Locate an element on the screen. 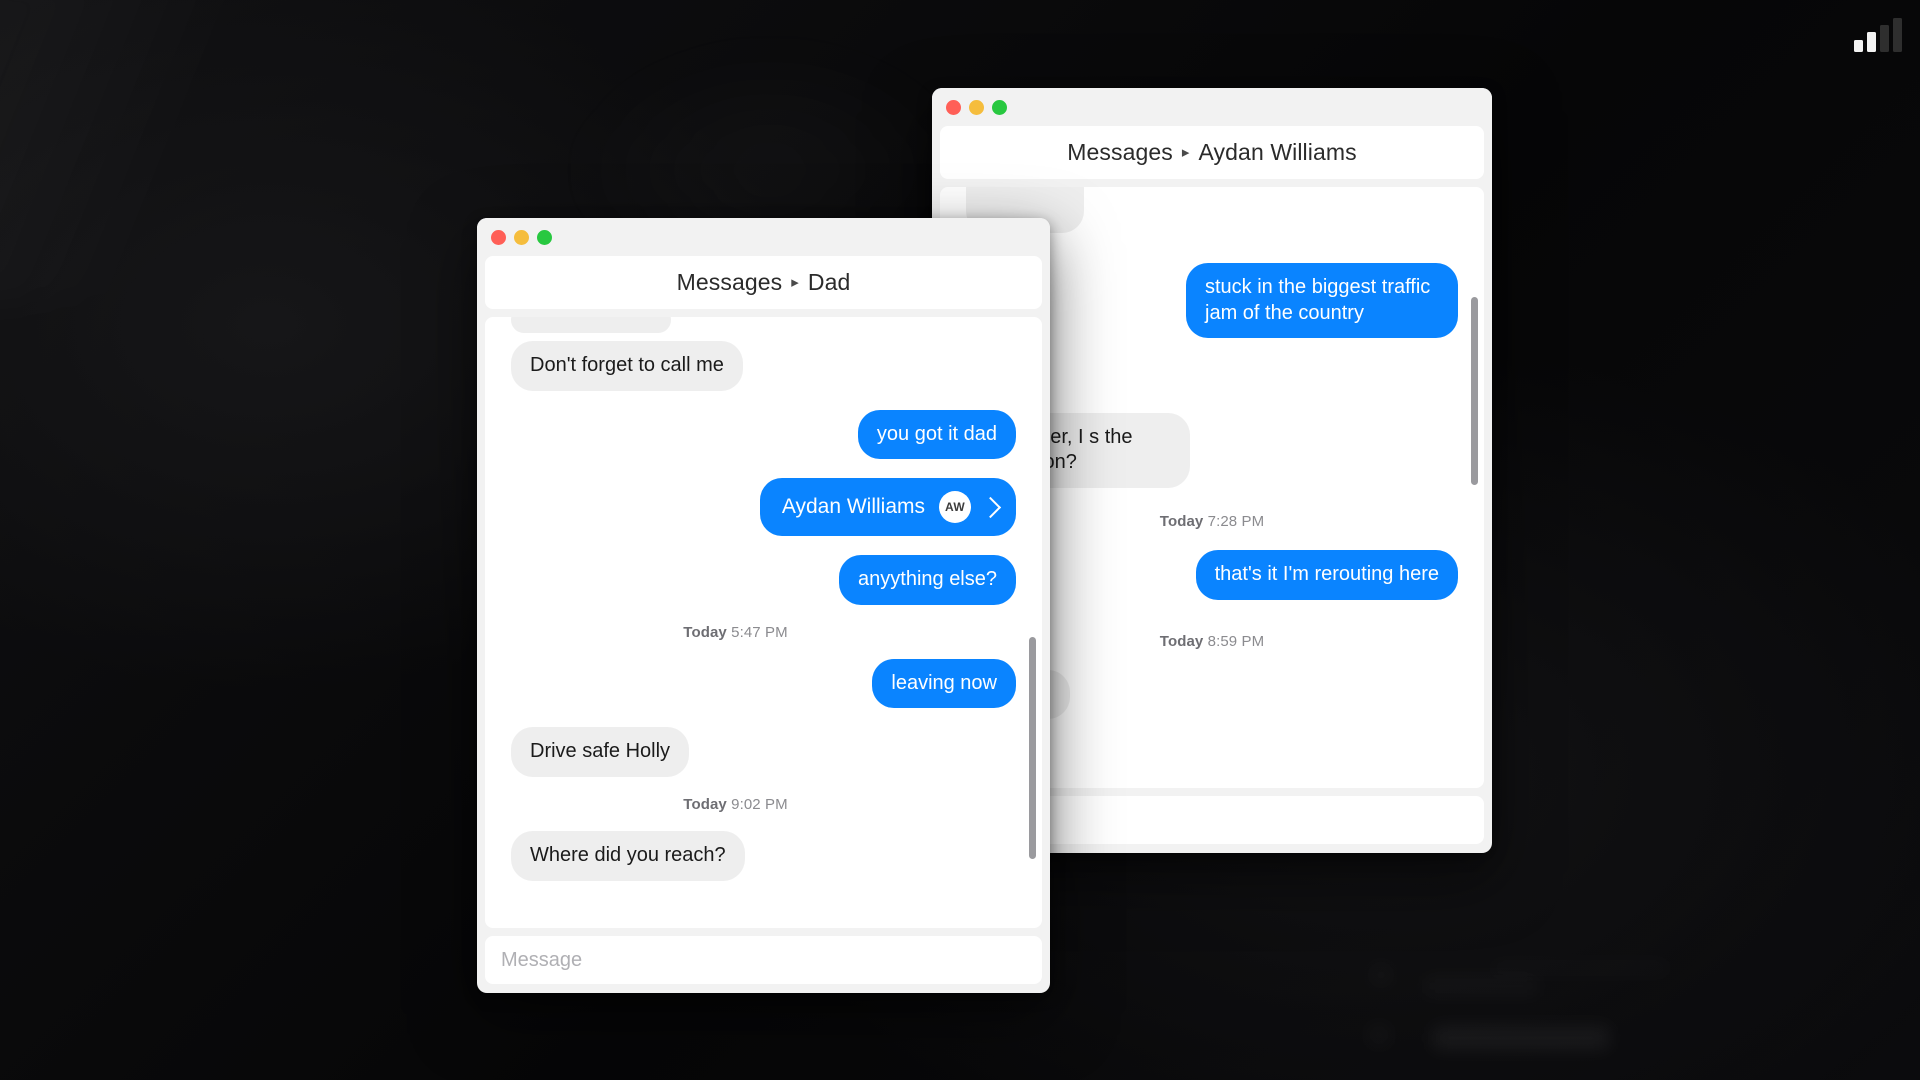 The image size is (1920, 1080). message-timestamp: Today 5:47 PM is located at coordinates (735, 632).